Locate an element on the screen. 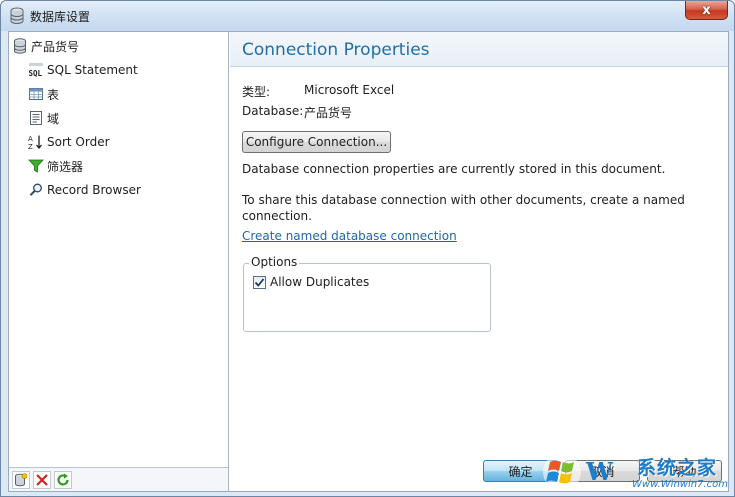 This screenshot has height=497, width=735. tree-item-sort-order: A Z Sort Order is located at coordinates (69, 142).